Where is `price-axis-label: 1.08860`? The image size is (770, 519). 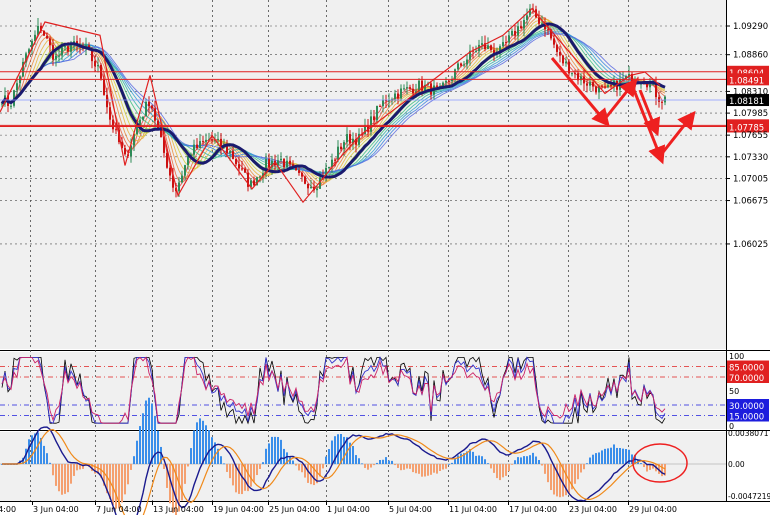
price-axis-label: 1.08860 is located at coordinates (750, 56).